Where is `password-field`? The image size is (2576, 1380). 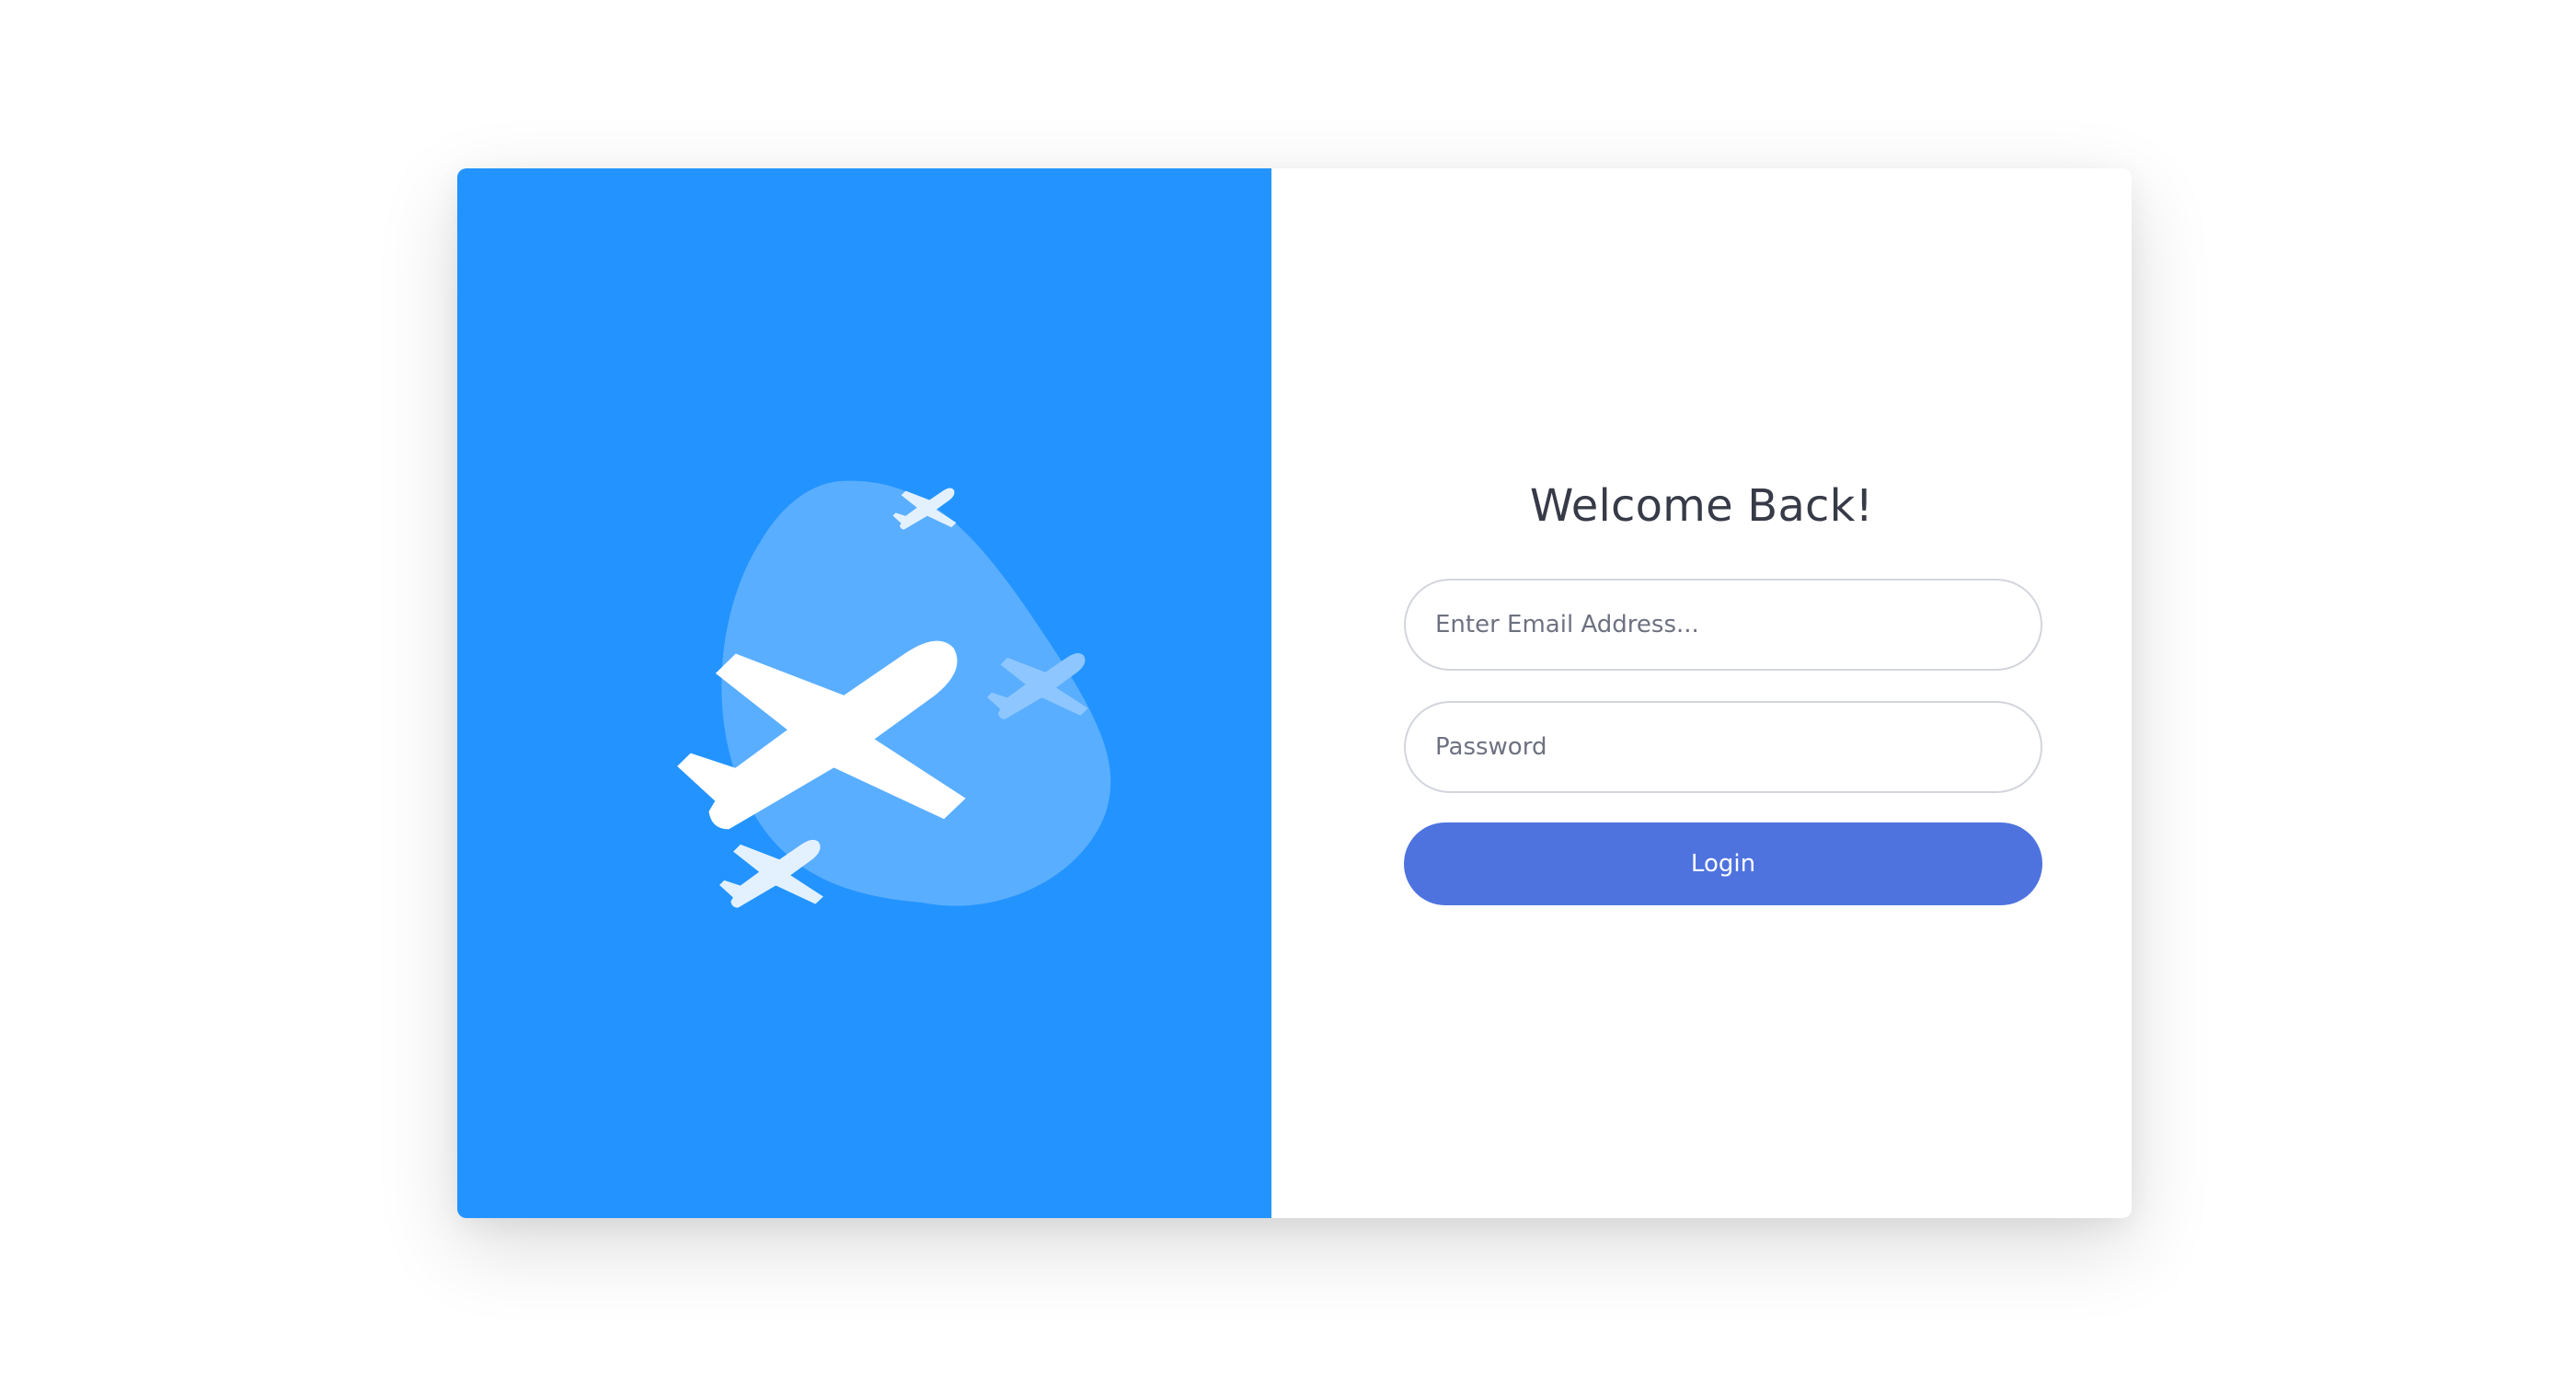 password-field is located at coordinates (1723, 747).